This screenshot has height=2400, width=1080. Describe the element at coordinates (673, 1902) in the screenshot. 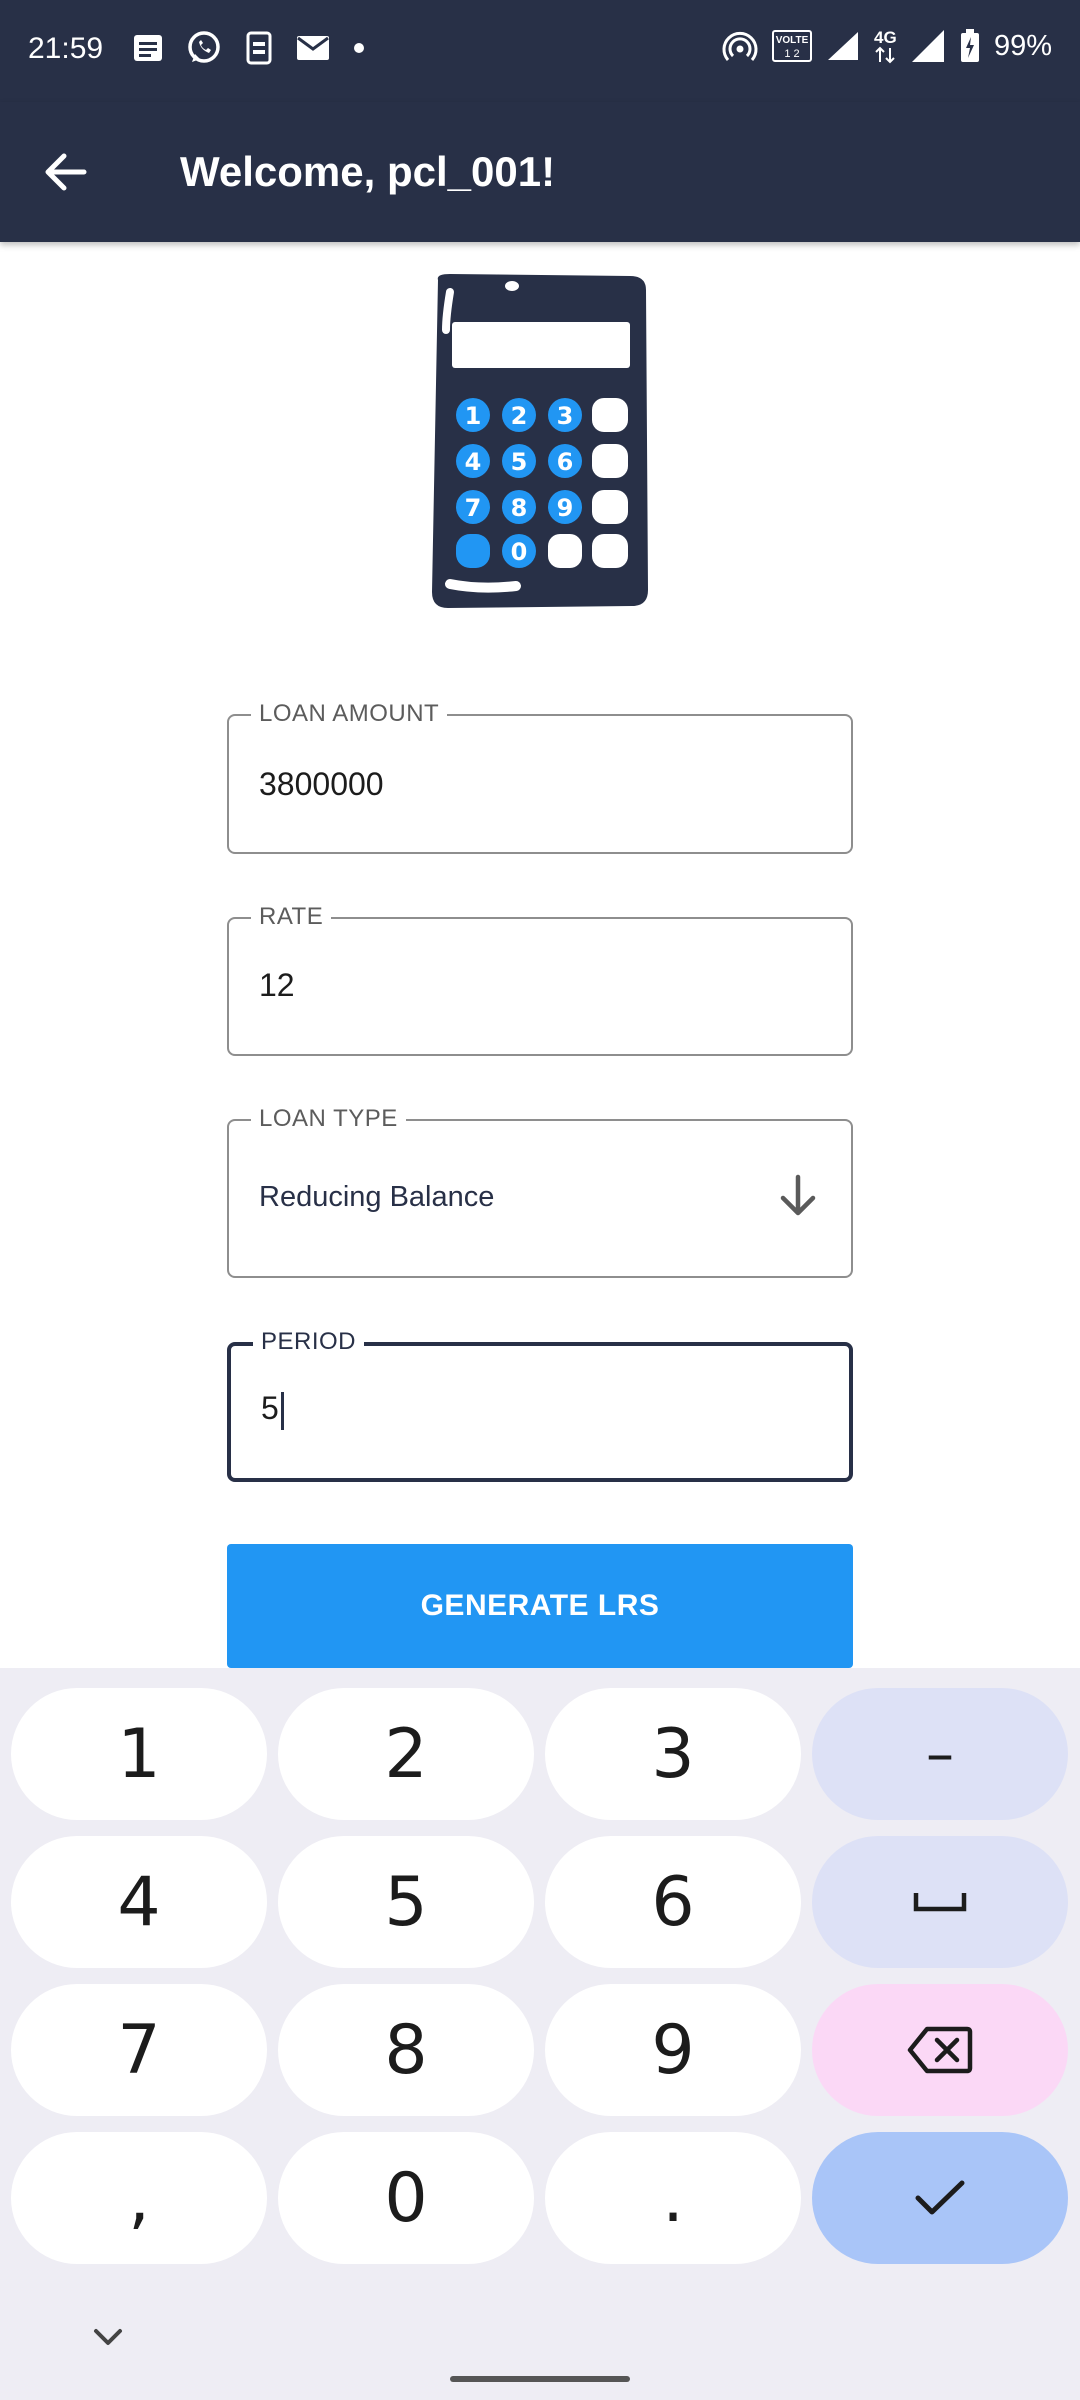

I see `key-6: 6` at that location.